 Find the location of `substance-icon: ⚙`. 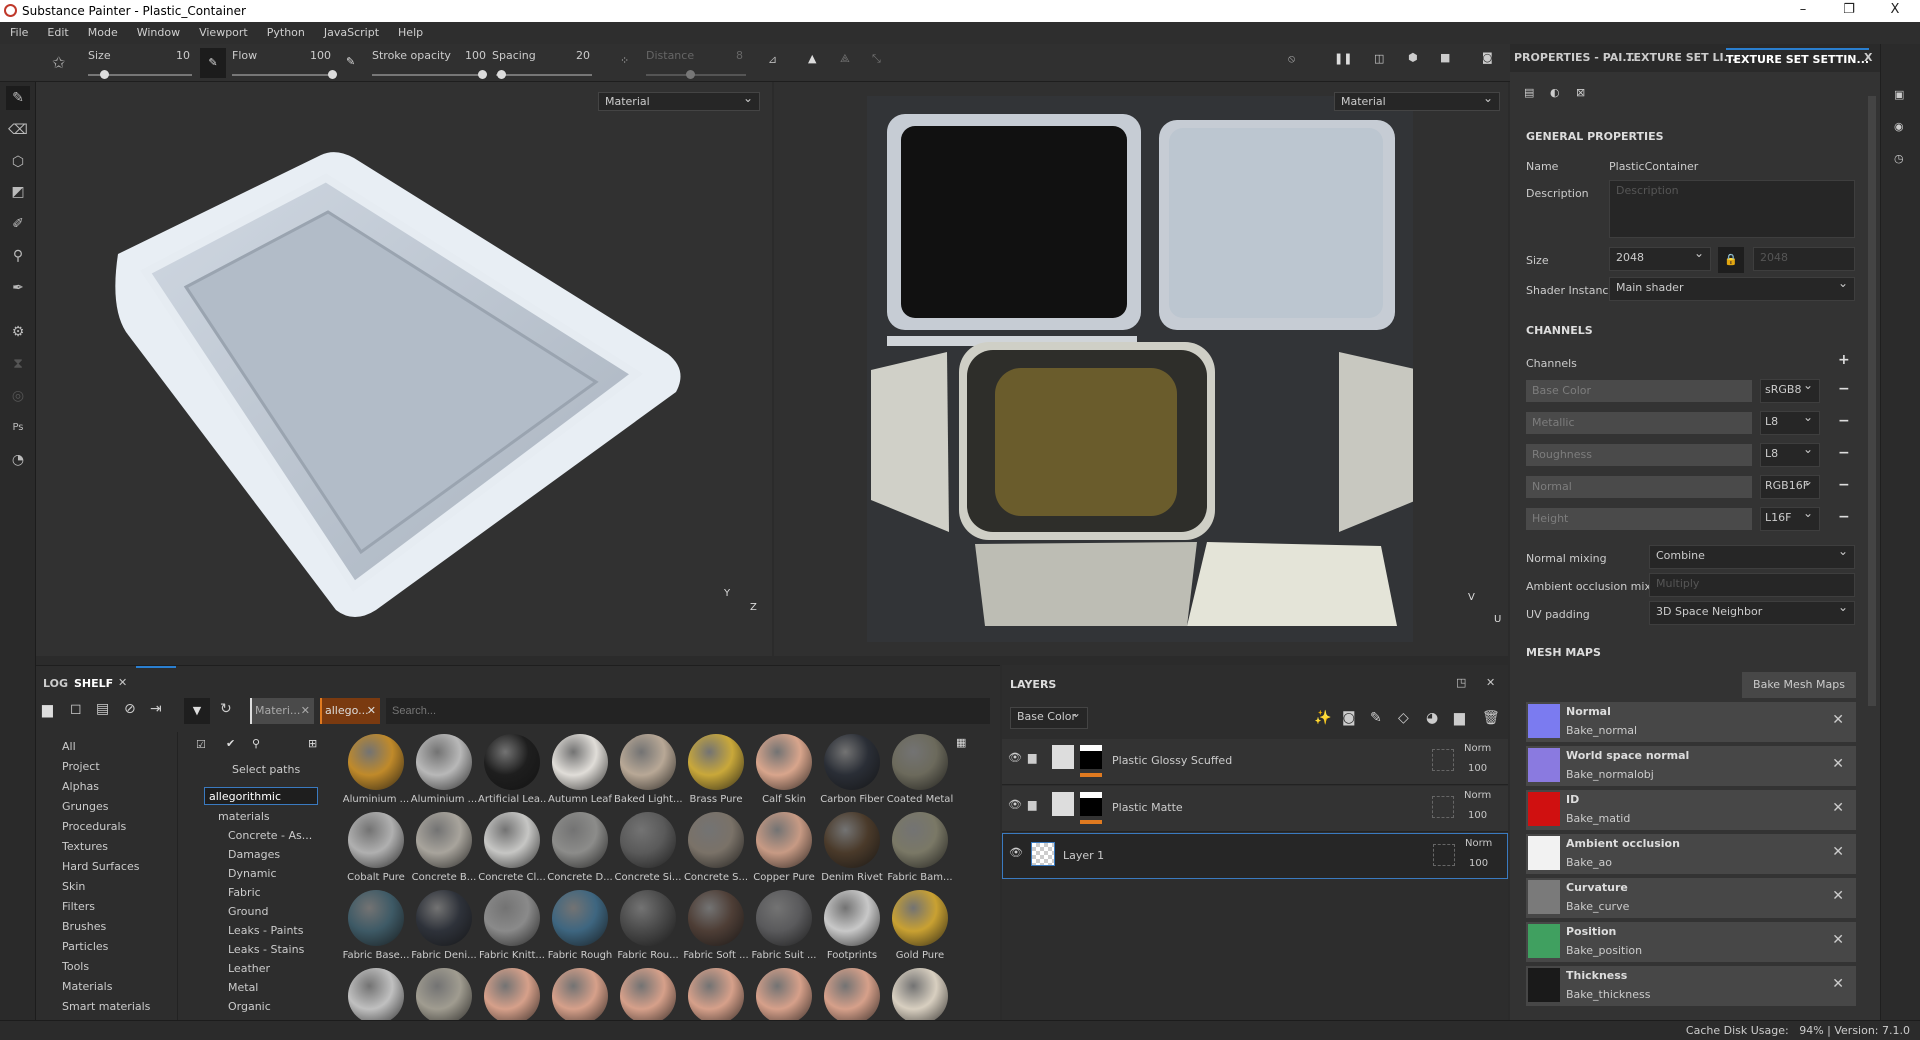

substance-icon: ⚙ is located at coordinates (18, 332).